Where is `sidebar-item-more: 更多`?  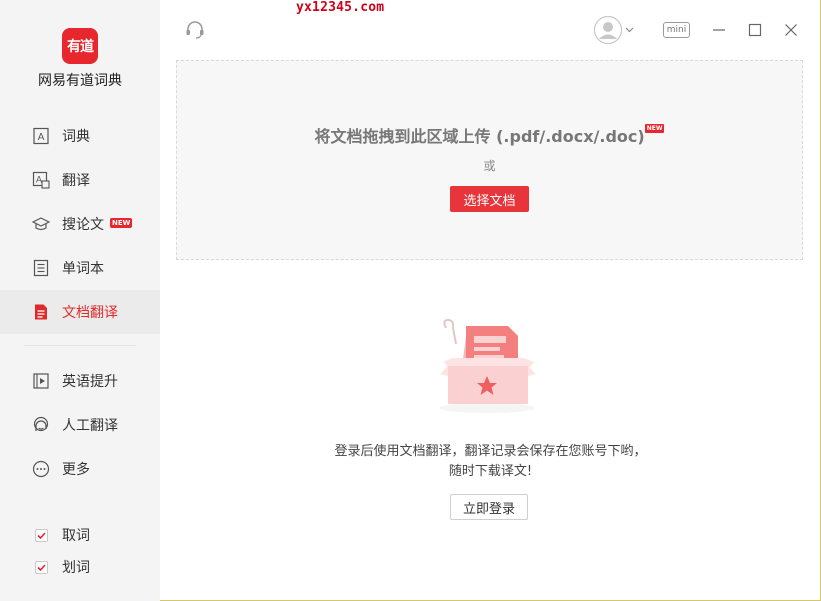
sidebar-item-more: 更多 is located at coordinates (80, 469).